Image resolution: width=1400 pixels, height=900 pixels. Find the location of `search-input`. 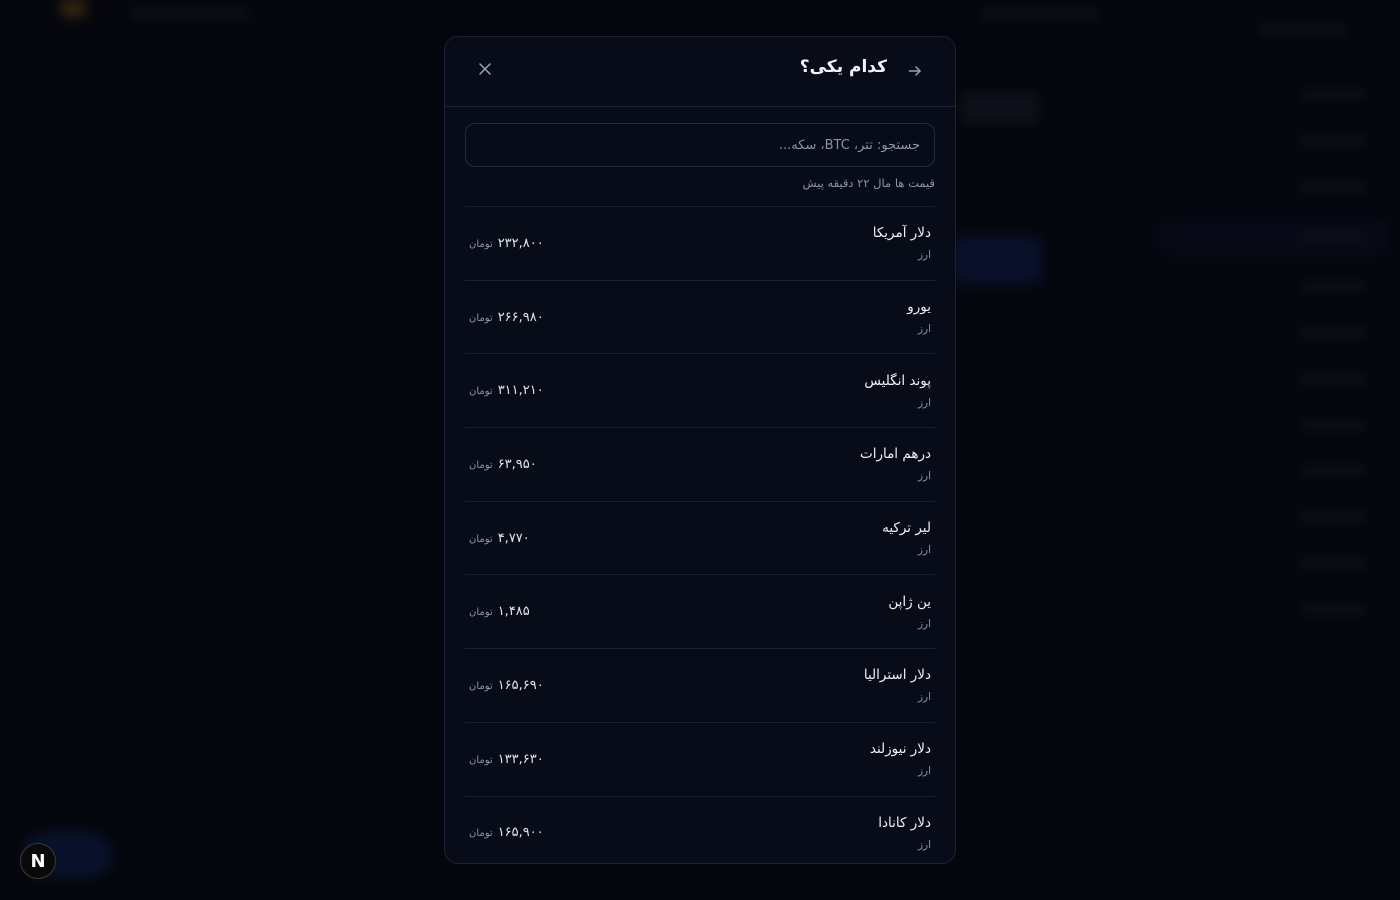

search-input is located at coordinates (700, 145).